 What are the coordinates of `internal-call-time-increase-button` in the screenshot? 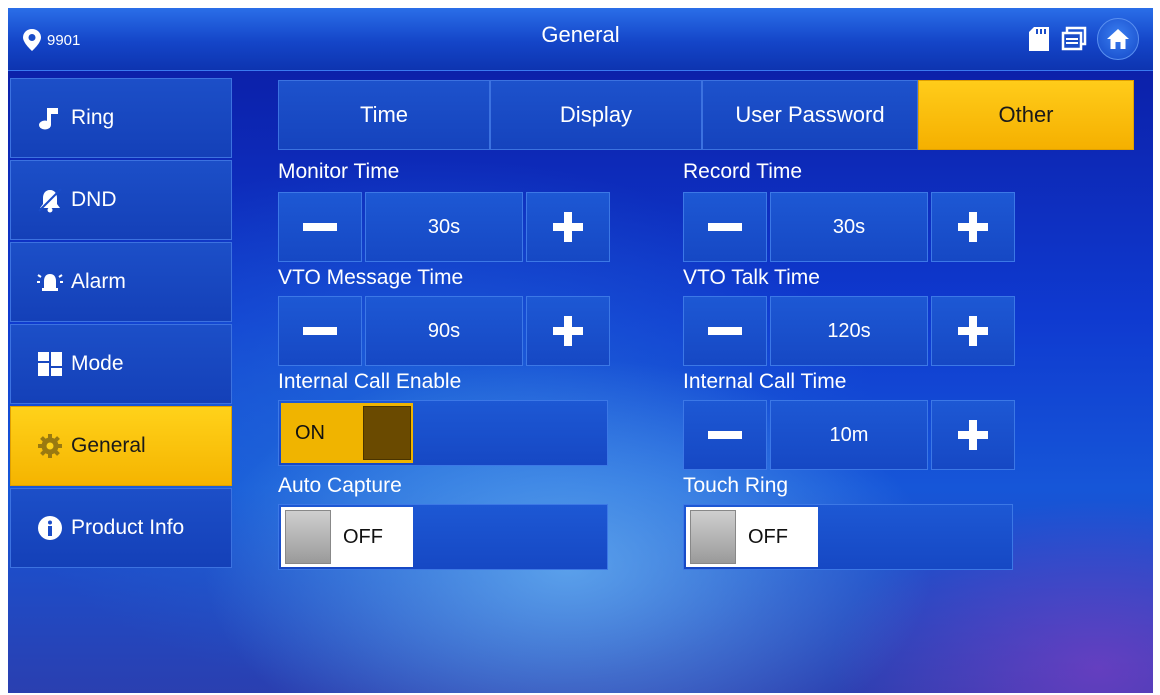 It's located at (973, 435).